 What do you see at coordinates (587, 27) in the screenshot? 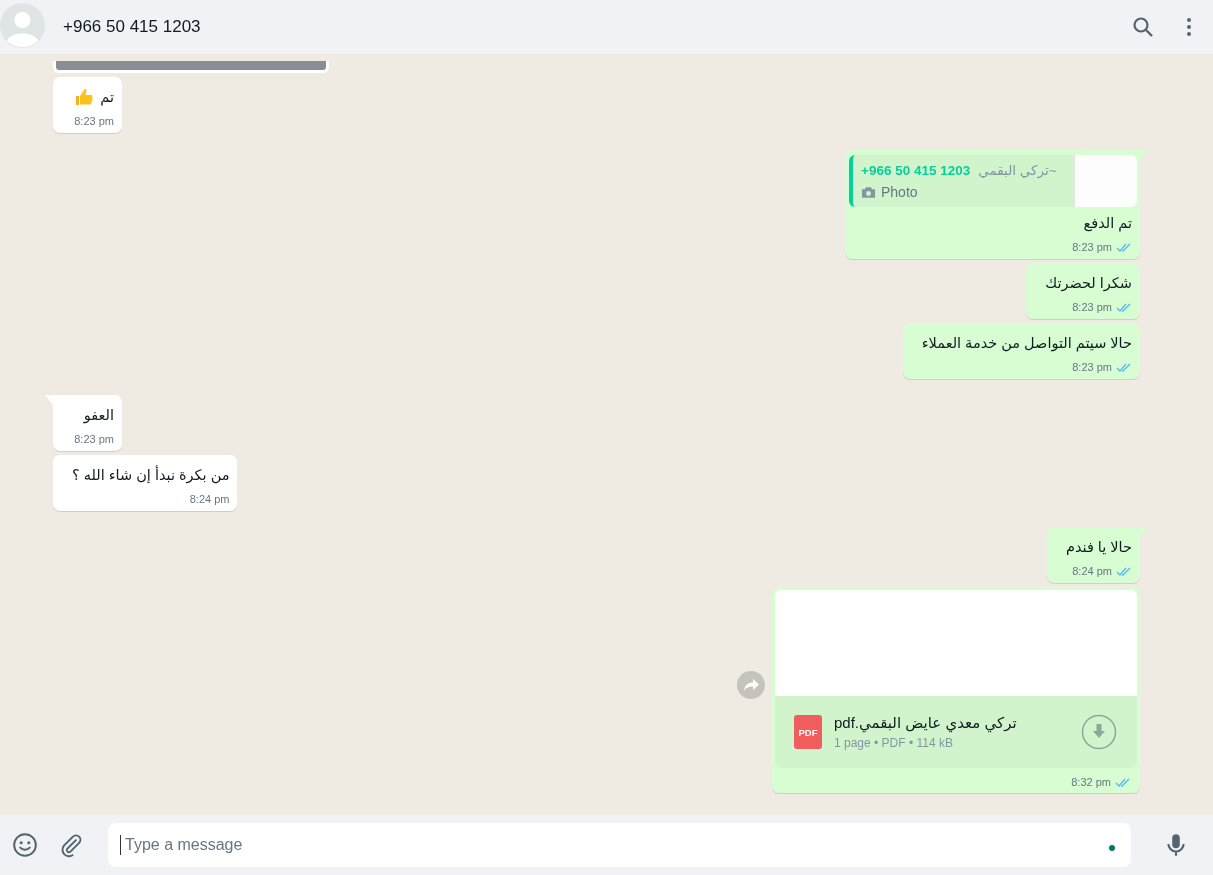
I see `contact-name: +966 50 415 1203` at bounding box center [587, 27].